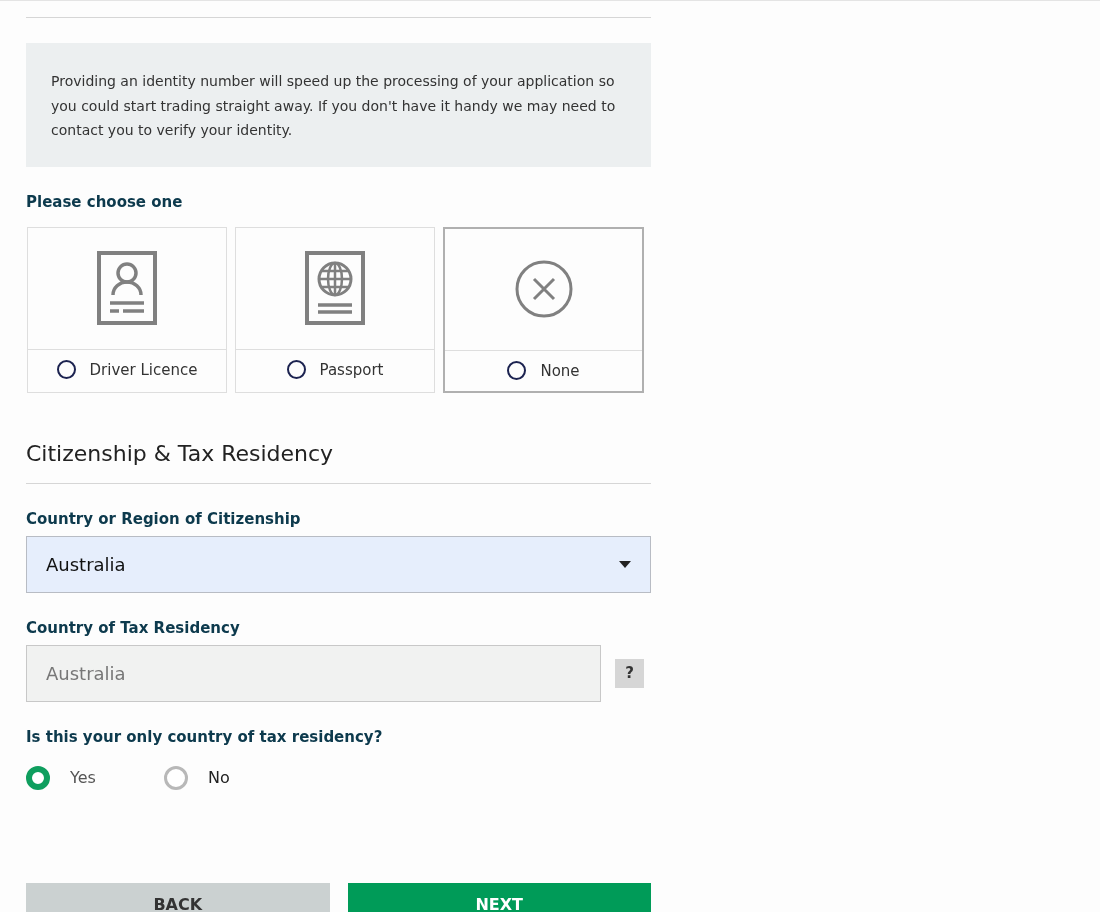 The width and height of the screenshot is (1100, 912). Describe the element at coordinates (313, 673) in the screenshot. I see `tax-country-field: Australia` at that location.